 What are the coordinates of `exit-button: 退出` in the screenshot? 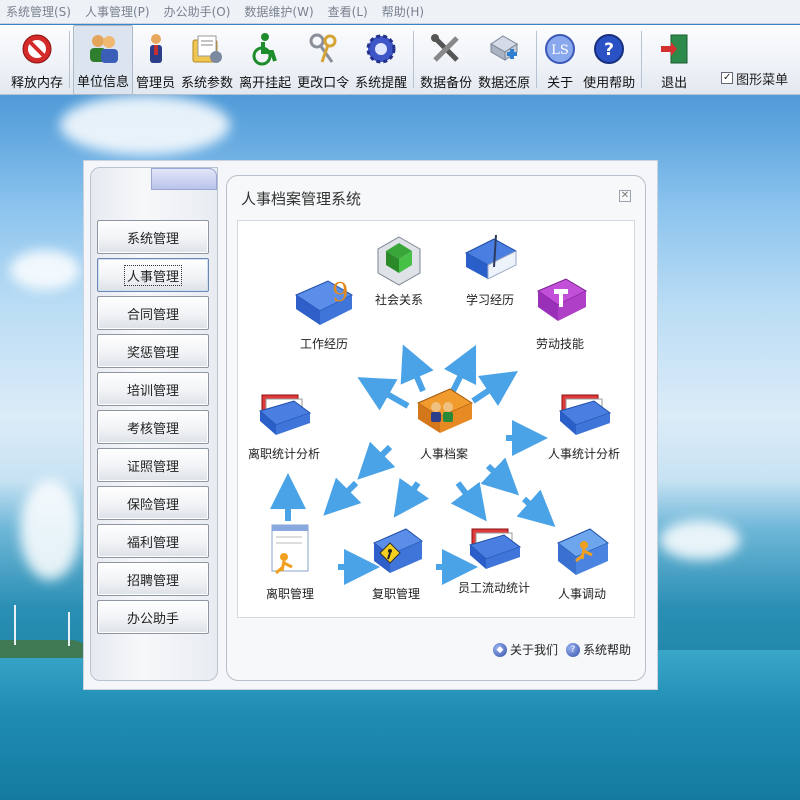 It's located at (674, 60).